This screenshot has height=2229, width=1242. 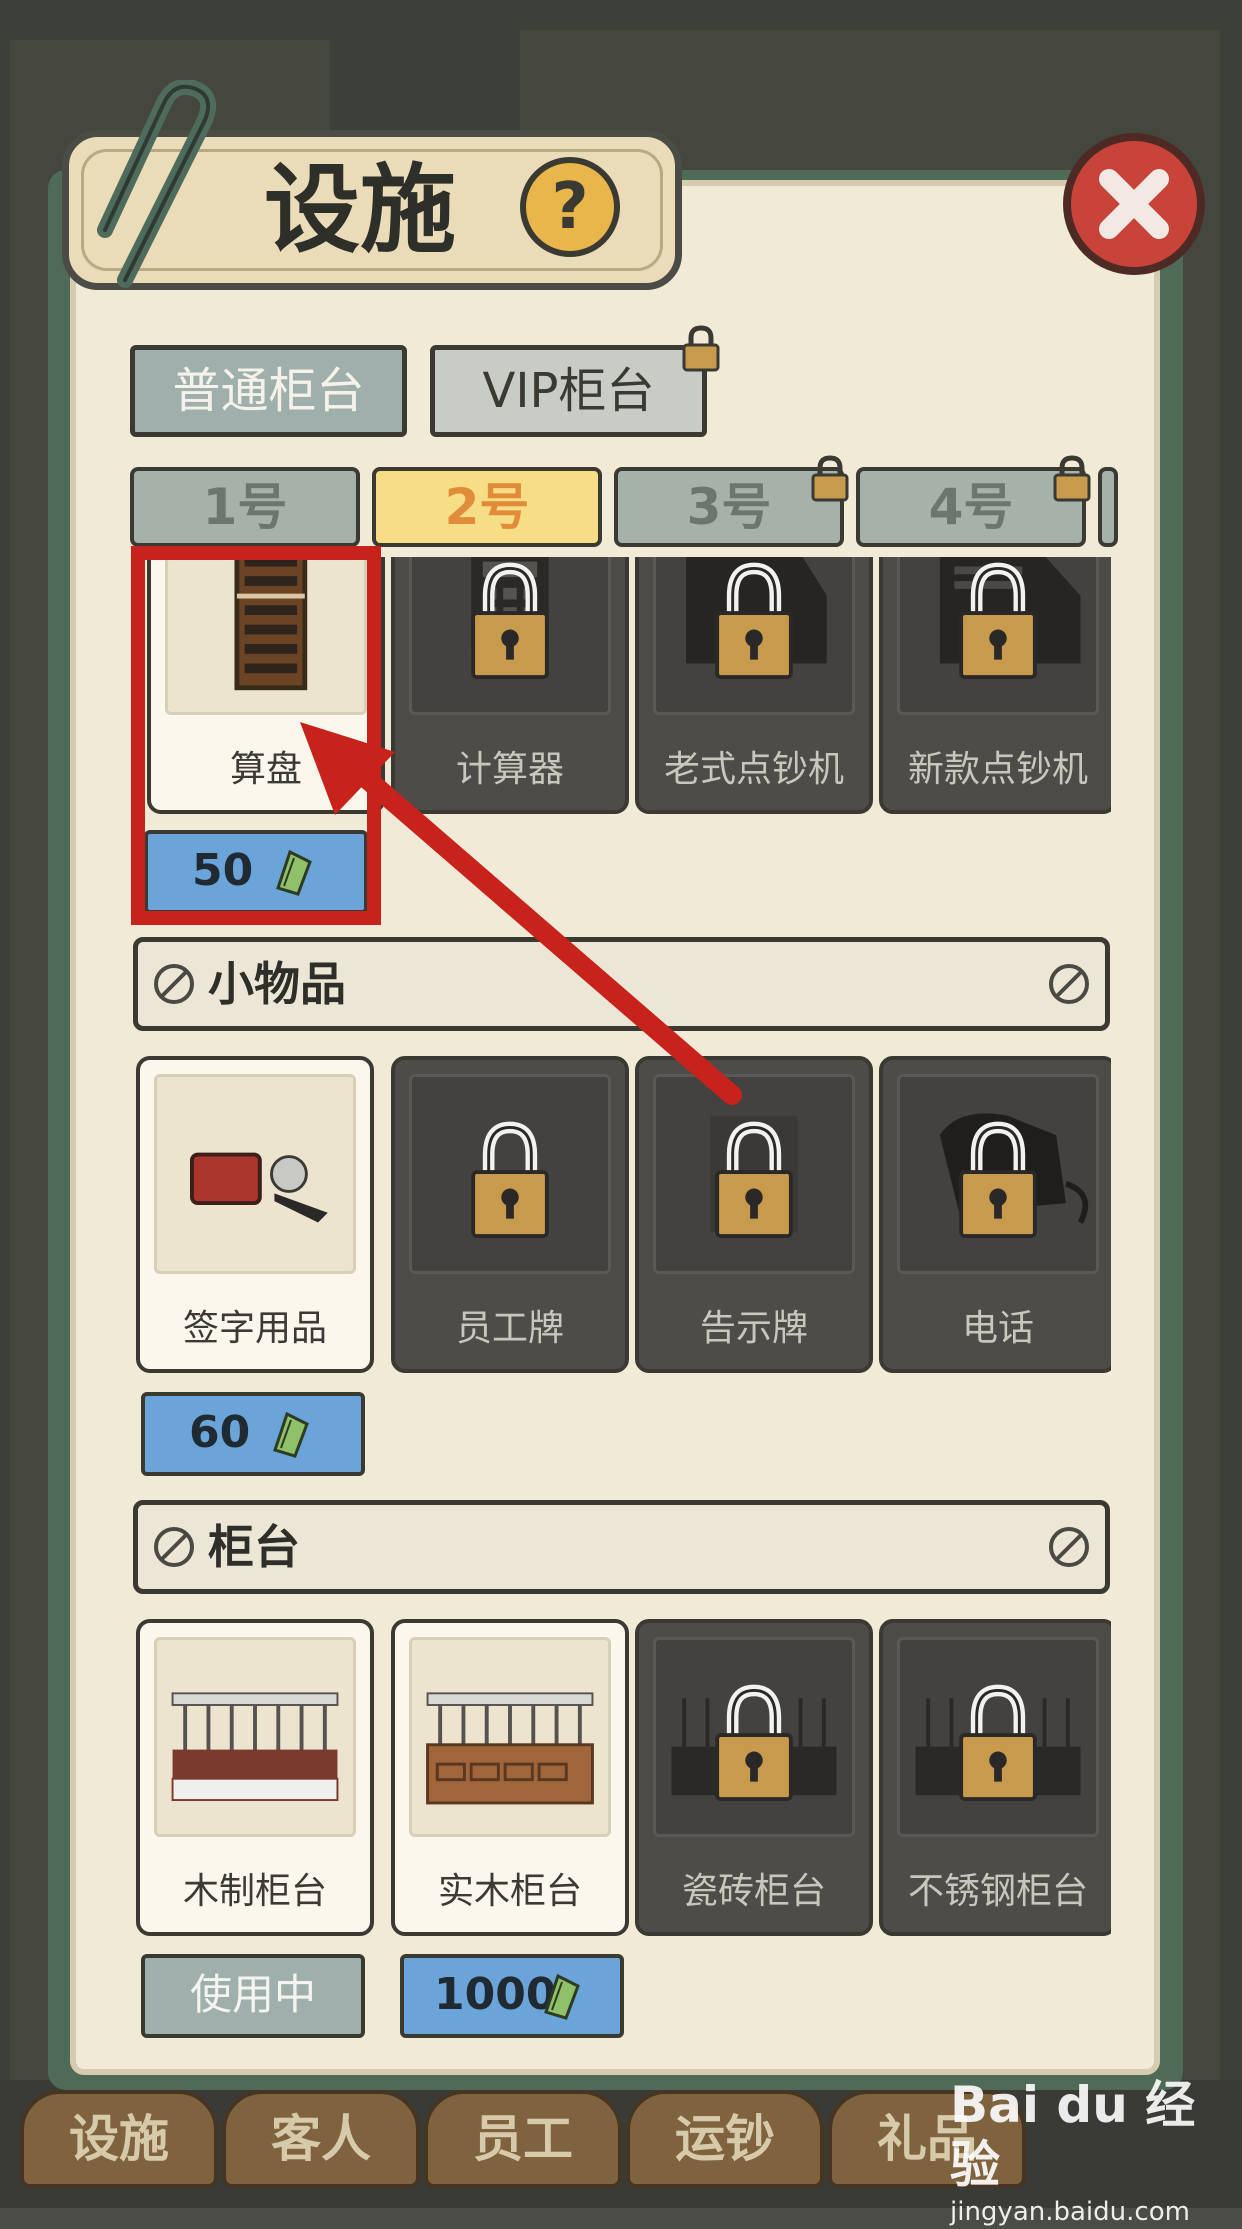 I want to click on item-card-tile-counter: 瓷砖柜台, so click(x=754, y=1777).